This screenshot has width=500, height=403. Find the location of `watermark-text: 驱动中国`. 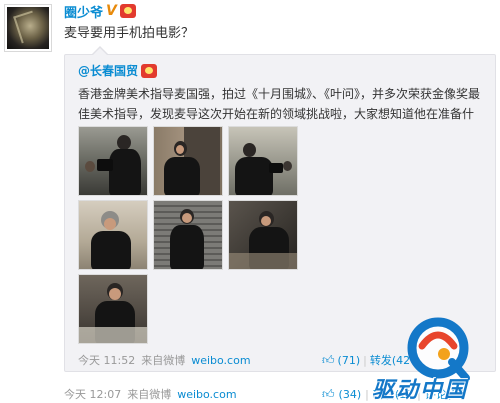

watermark-text: 驱动中国 is located at coordinates (420, 390).